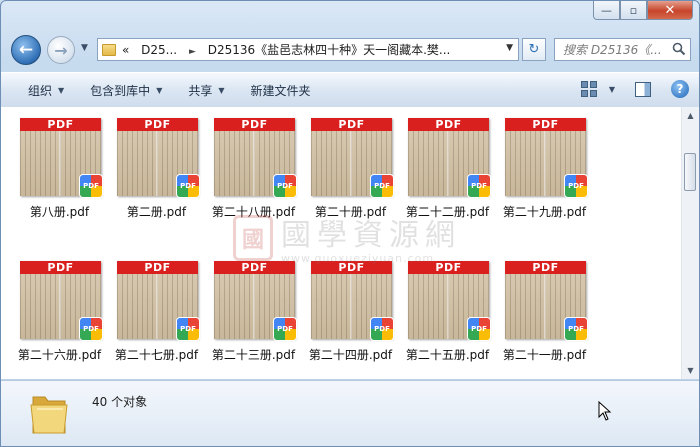 The height and width of the screenshot is (447, 700). I want to click on search-icon, so click(679, 49).